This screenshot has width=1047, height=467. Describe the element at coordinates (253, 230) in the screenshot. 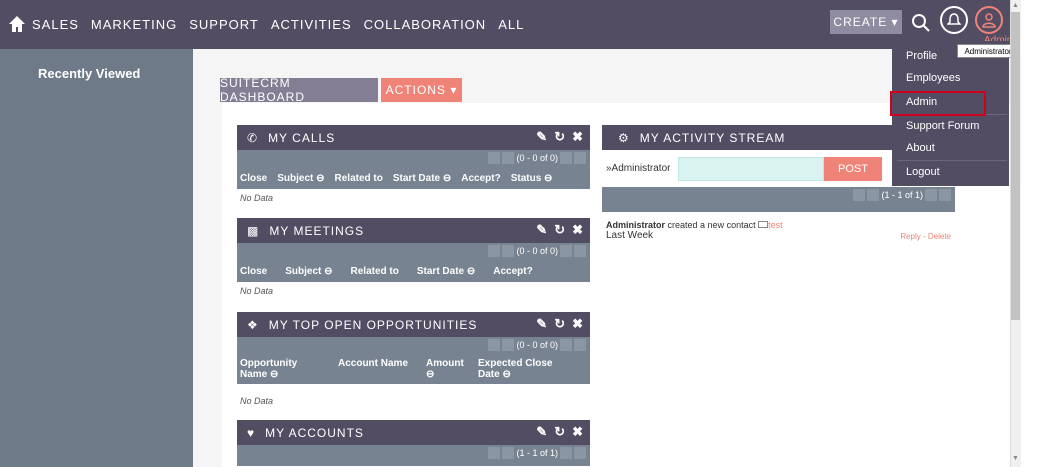

I see `calendar-icon: ▩` at that location.